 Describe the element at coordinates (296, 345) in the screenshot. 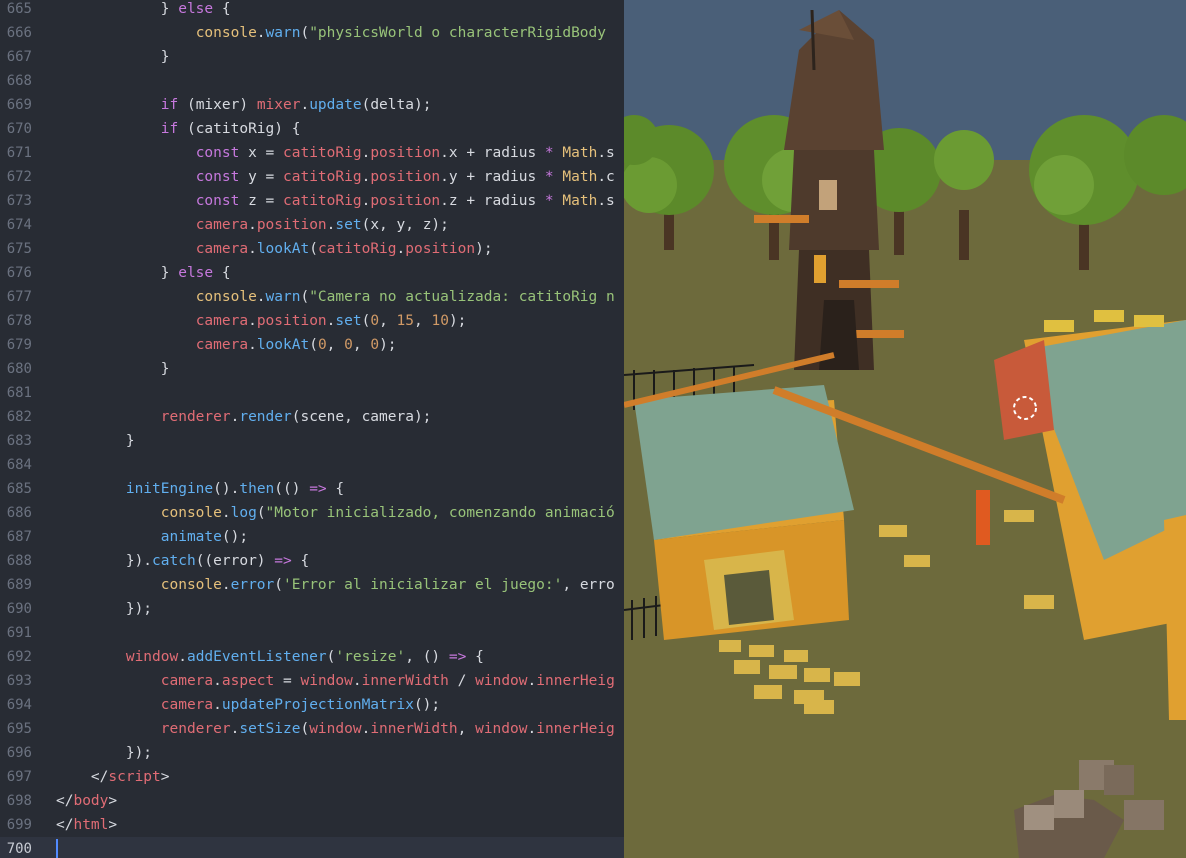

I see `code-text: camera.lookAt(0, 0, 0);` at that location.